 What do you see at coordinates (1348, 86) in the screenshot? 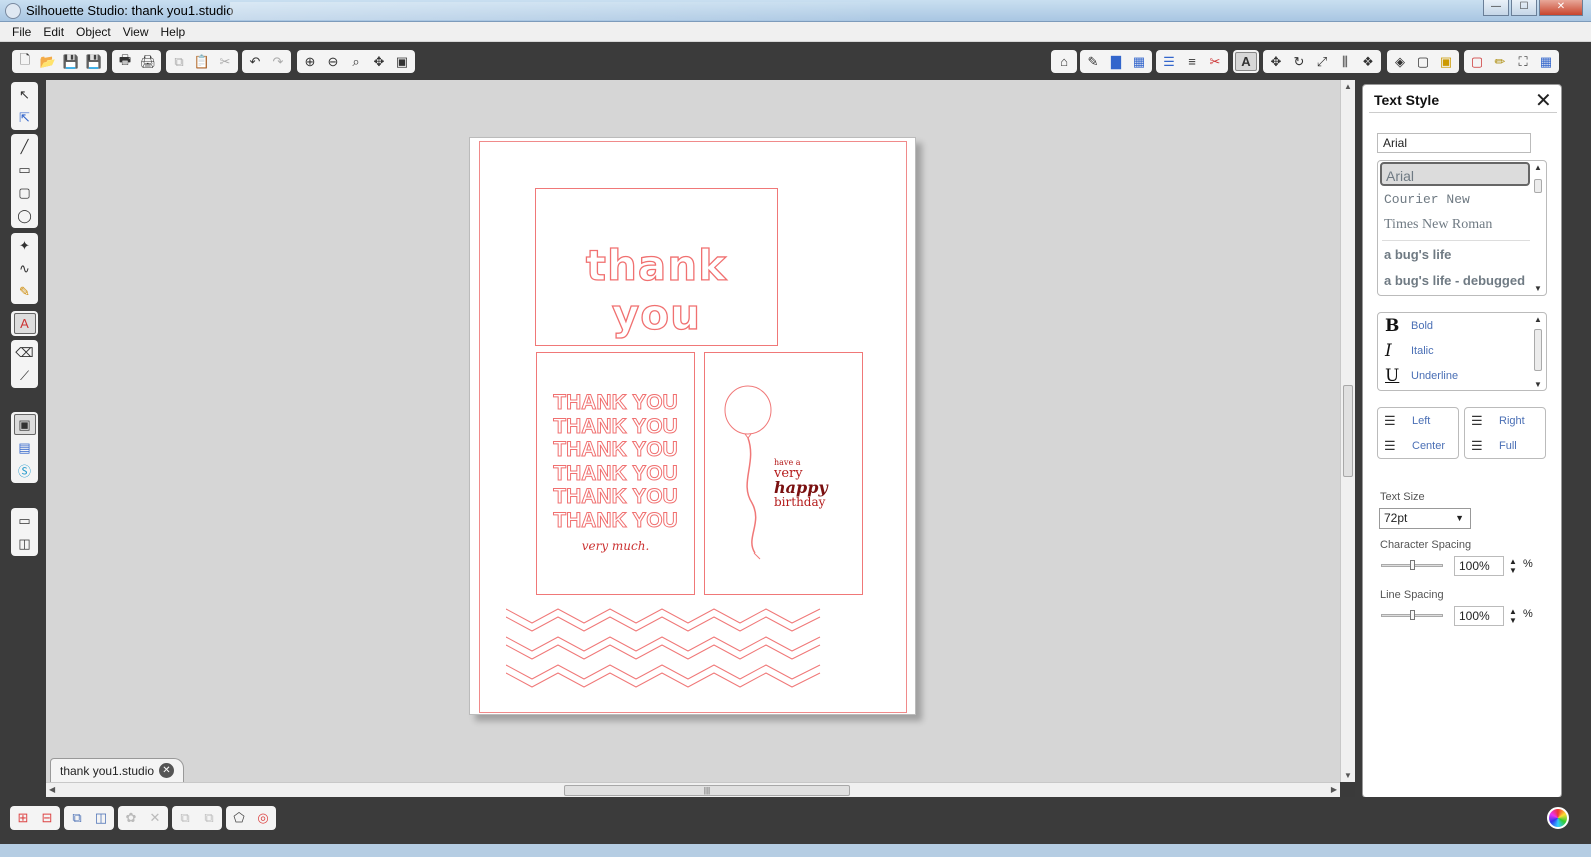
I see `scroll-up-icon: ▲` at bounding box center [1348, 86].